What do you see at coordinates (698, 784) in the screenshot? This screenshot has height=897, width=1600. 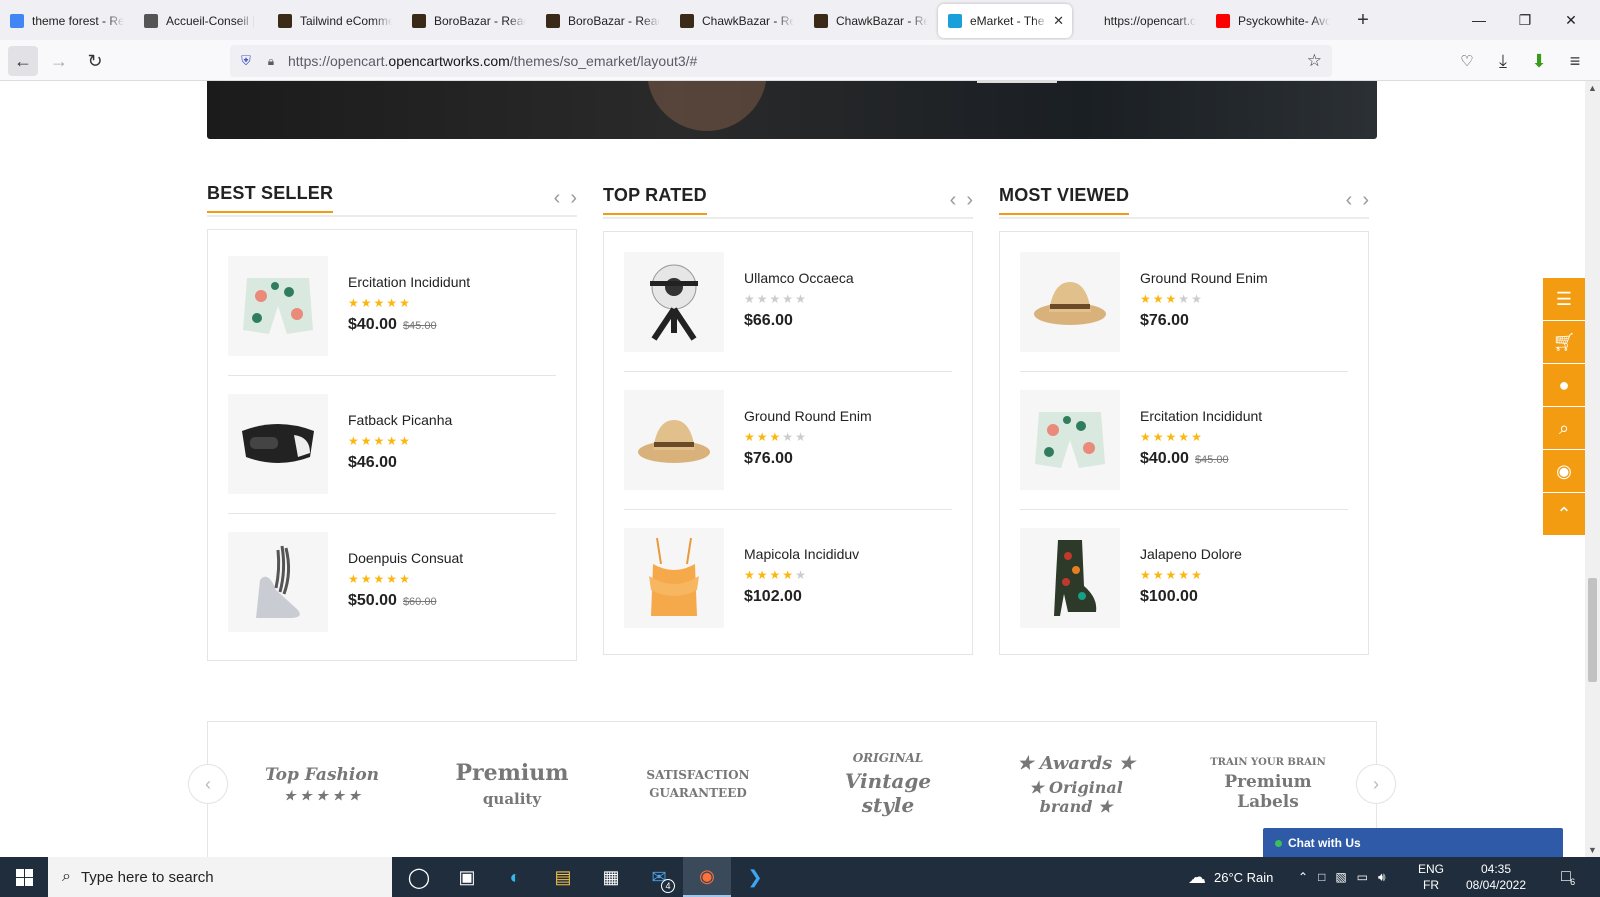 I see `brand-logo-3: SATISFACTION GUARANTEED` at bounding box center [698, 784].